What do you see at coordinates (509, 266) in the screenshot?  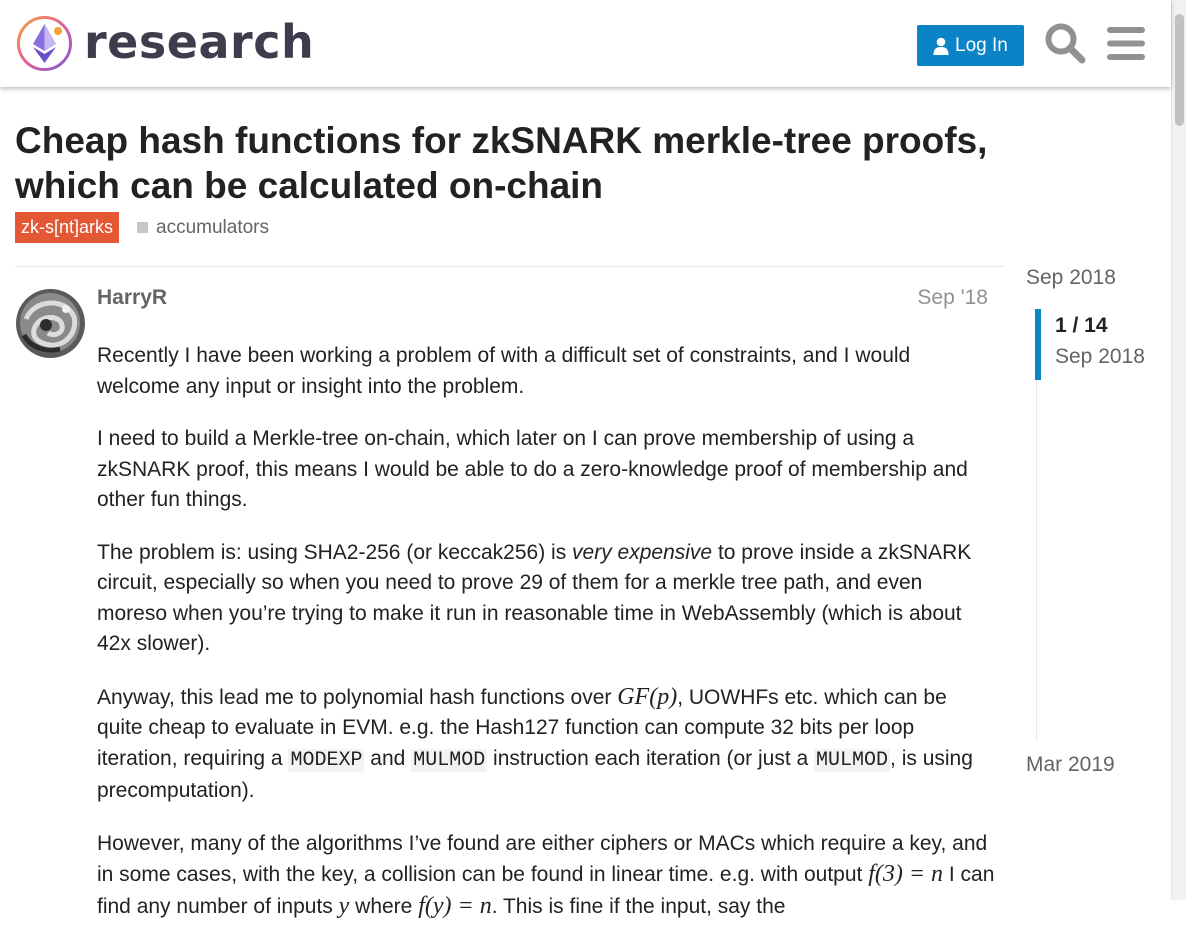 I see `title-divider` at bounding box center [509, 266].